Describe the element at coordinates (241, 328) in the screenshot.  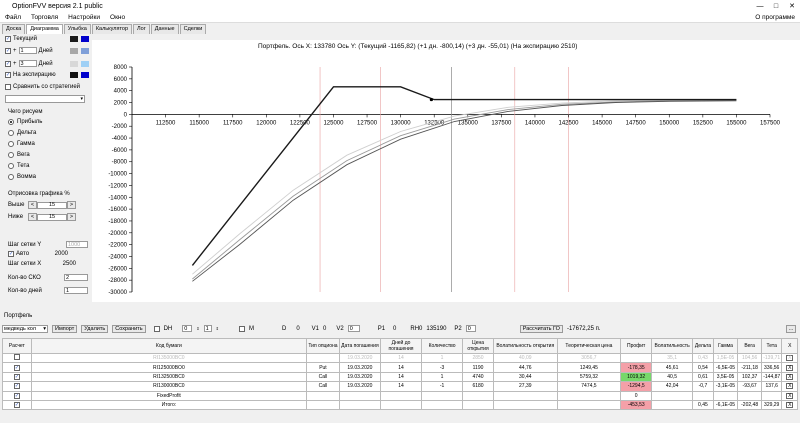
I see `m-checkbox` at that location.